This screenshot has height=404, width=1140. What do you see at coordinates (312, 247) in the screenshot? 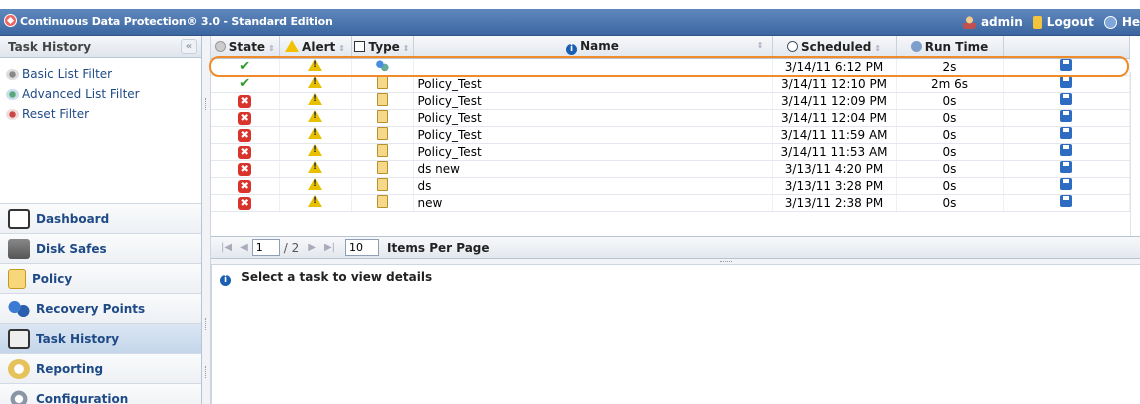
I see `next-page-icon: ▶` at bounding box center [312, 247].